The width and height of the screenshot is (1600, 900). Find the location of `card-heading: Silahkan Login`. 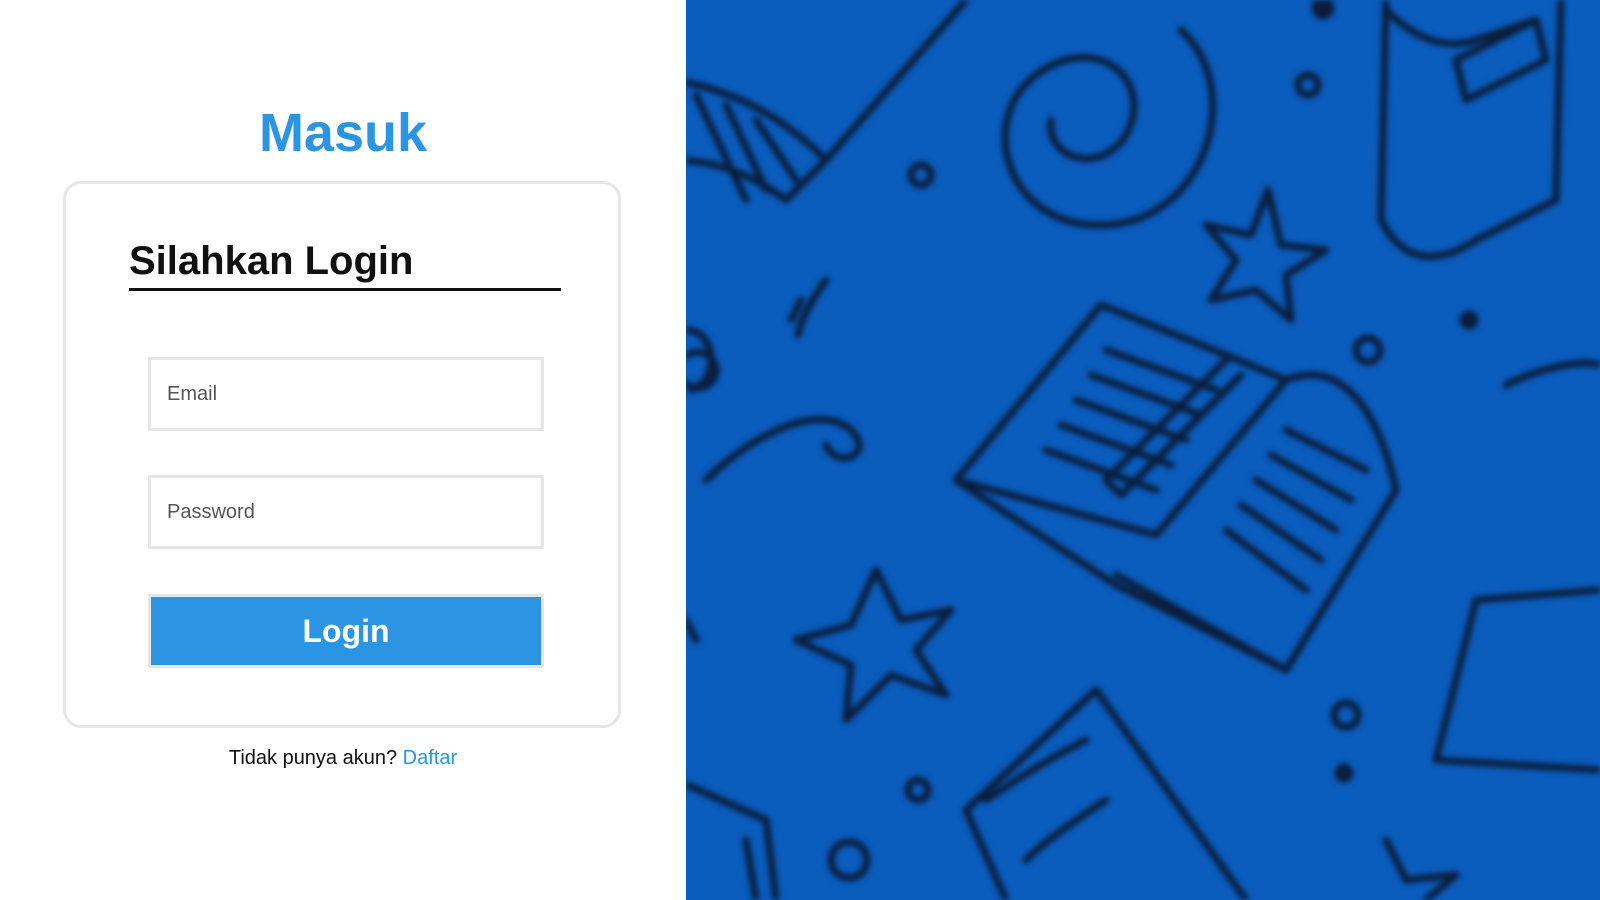

card-heading: Silahkan Login is located at coordinates (345, 263).